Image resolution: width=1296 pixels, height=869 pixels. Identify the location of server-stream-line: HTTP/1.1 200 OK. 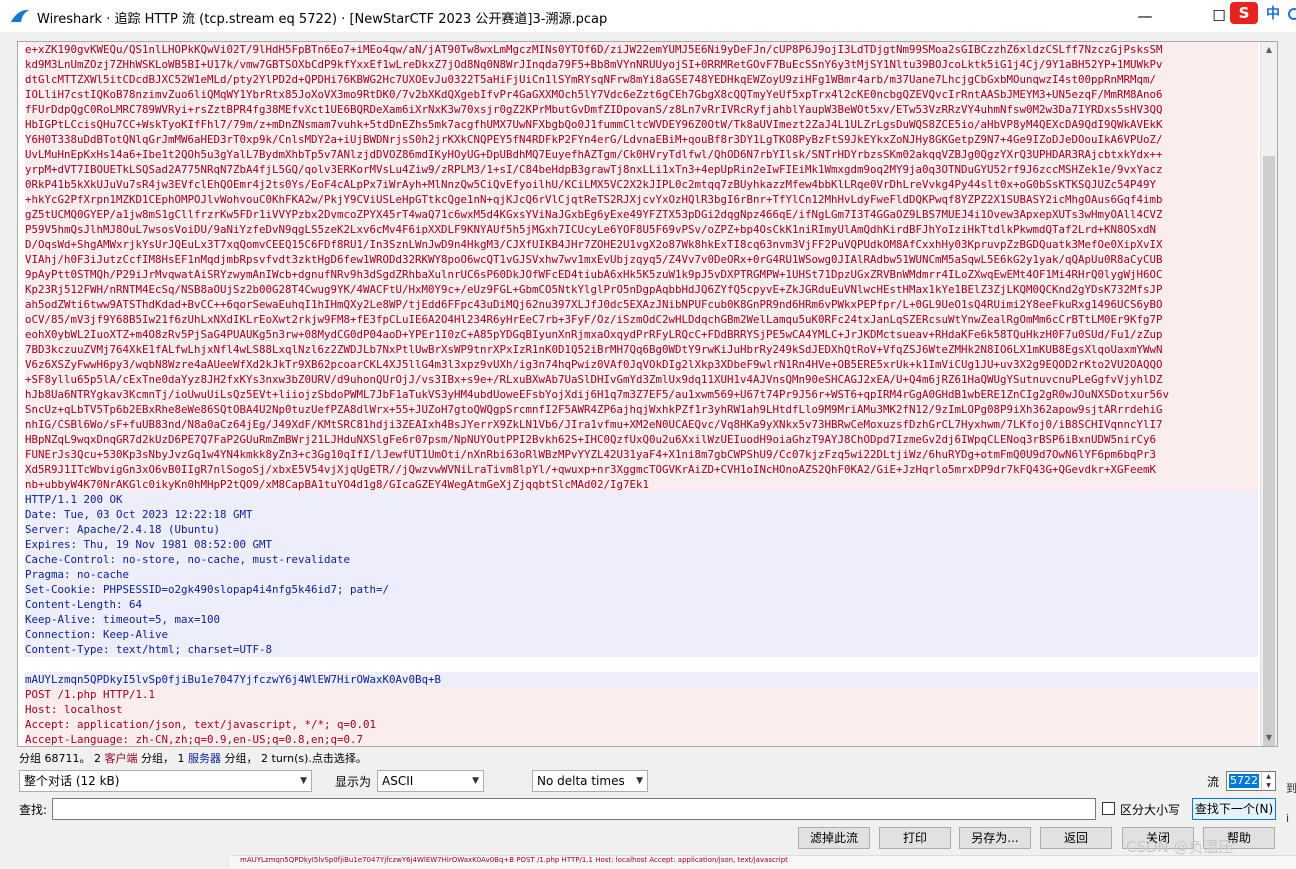
(641, 499).